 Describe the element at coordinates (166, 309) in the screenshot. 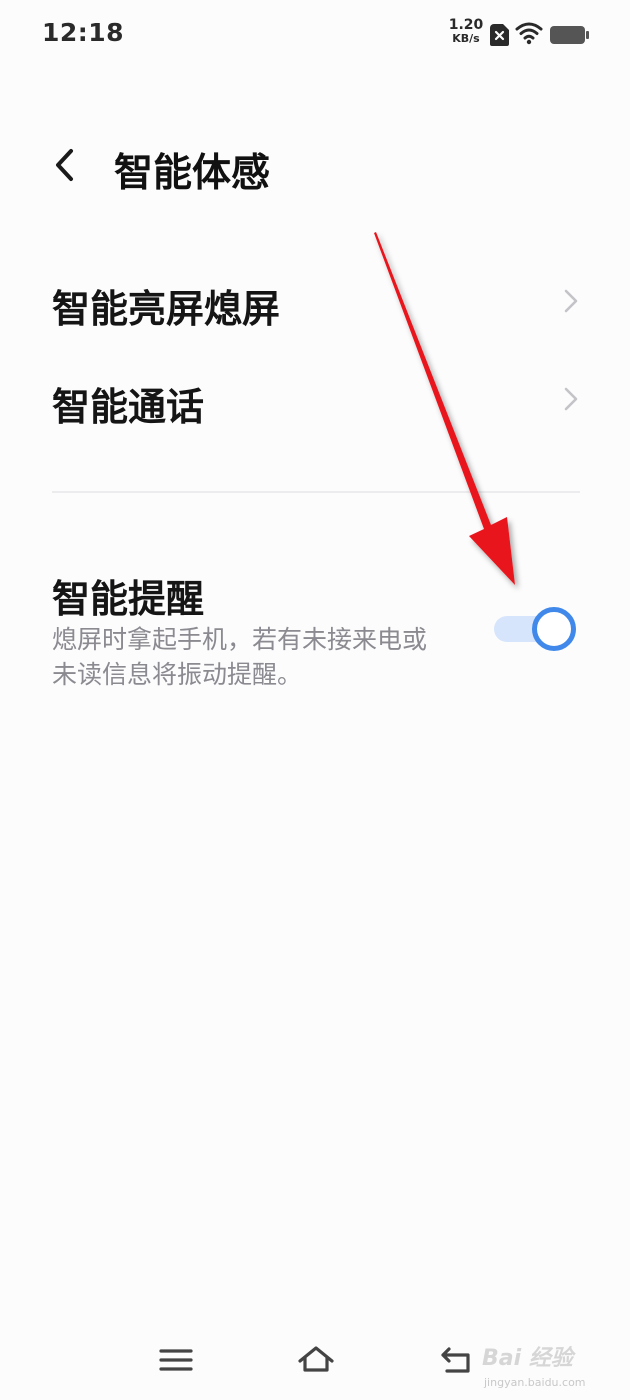

I see `settings-item-label: 智能亮屏熄屏` at that location.